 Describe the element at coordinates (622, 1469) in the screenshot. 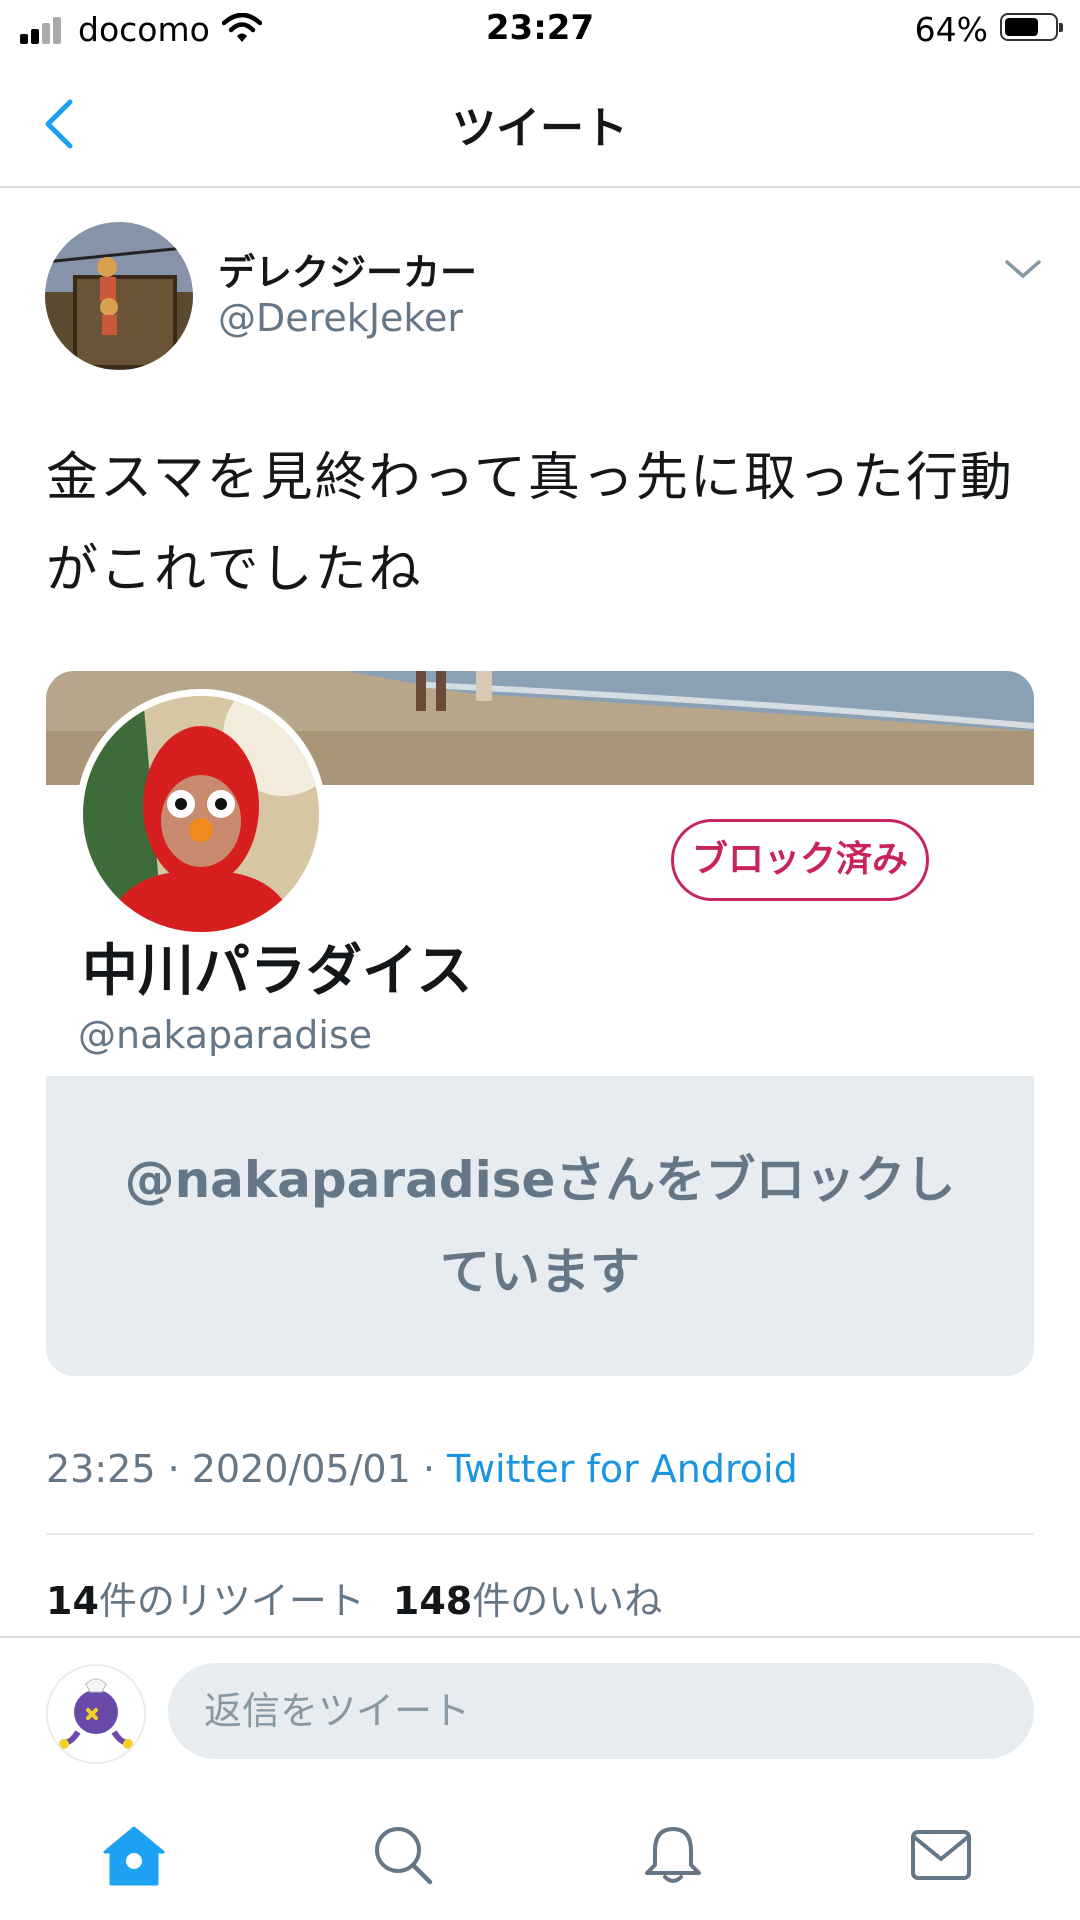

I see `tweet-source-link: Twitter for Android` at that location.